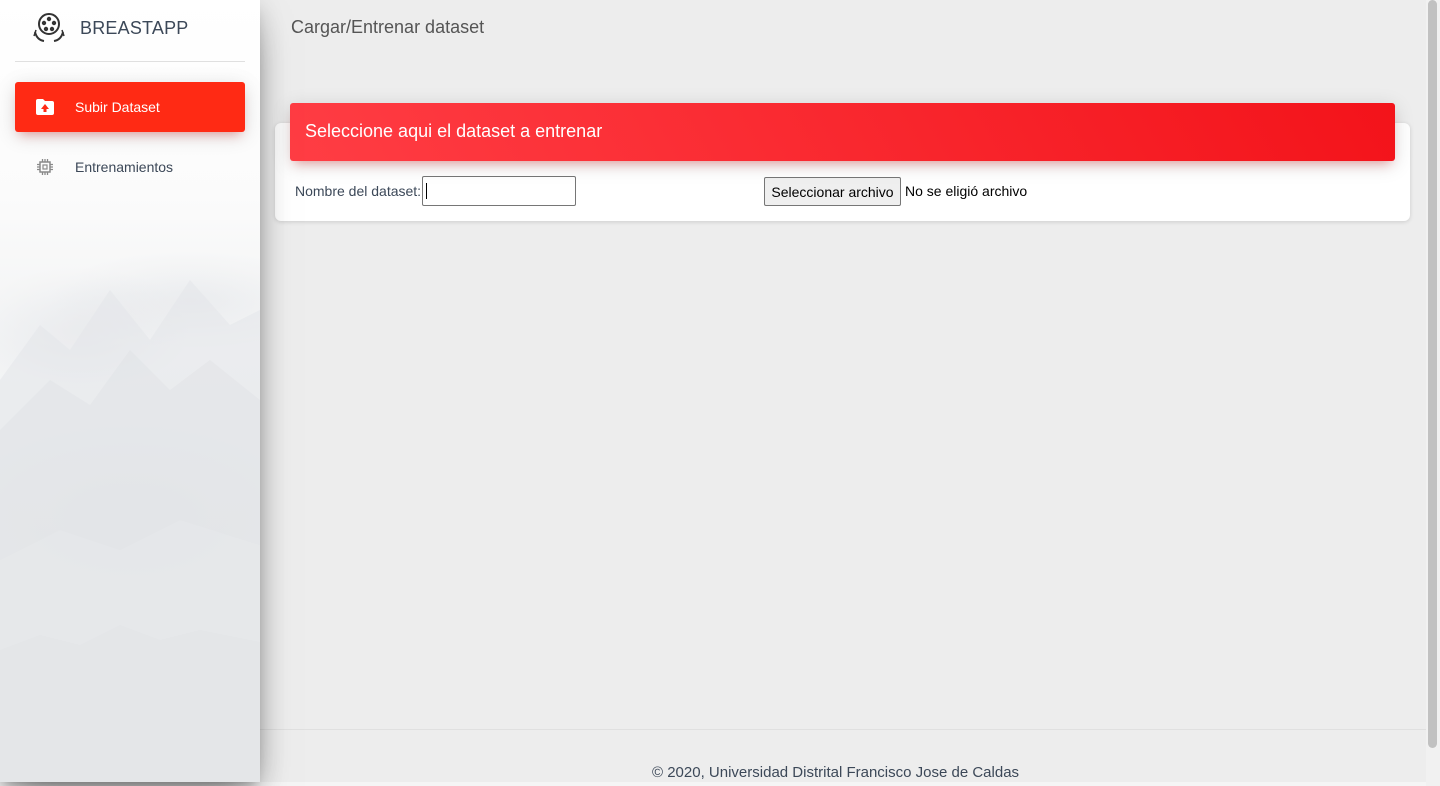 This screenshot has width=1440, height=786. I want to click on dataset-name-input, so click(499, 191).